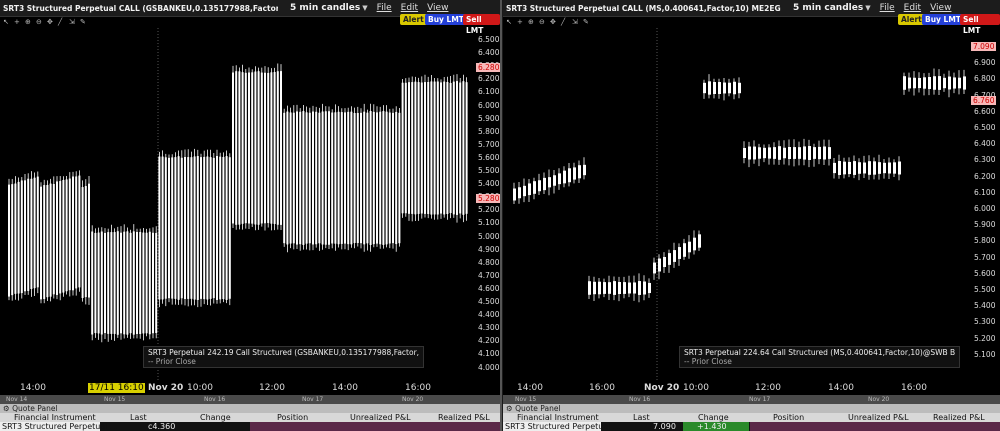 The width and height of the screenshot is (1000, 431). Describe the element at coordinates (911, 19) in the screenshot. I see `right-alert-button: Alert` at that location.